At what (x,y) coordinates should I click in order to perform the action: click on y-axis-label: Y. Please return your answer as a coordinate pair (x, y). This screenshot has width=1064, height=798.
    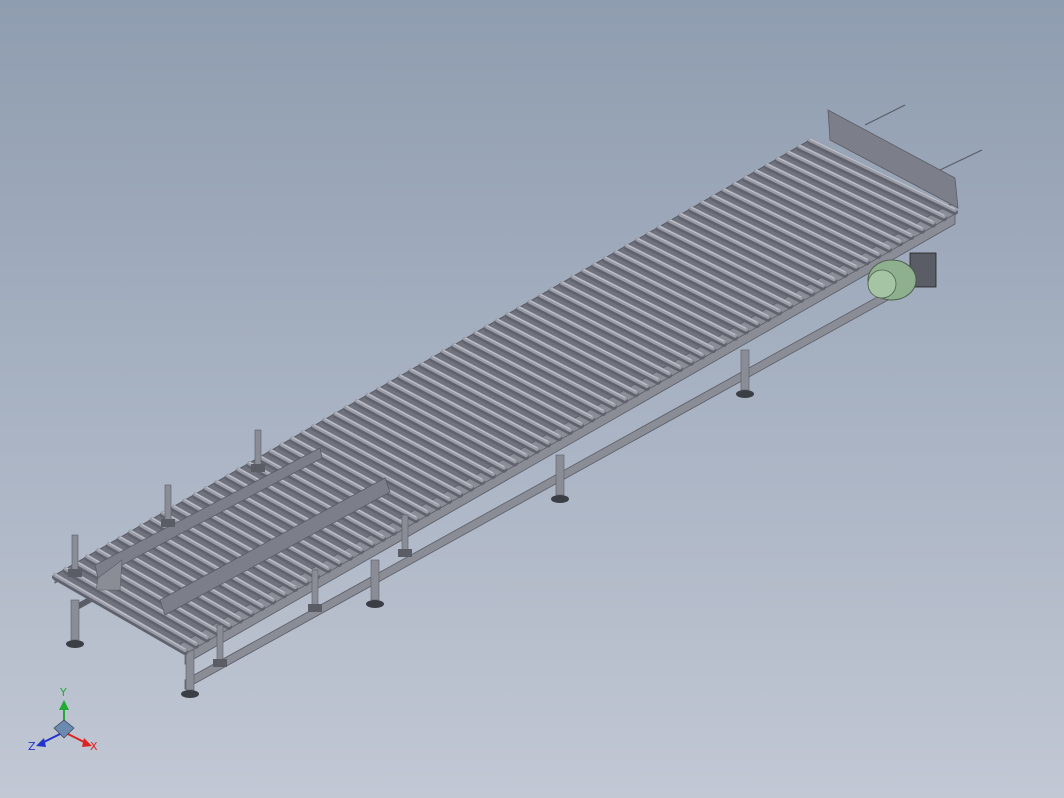
    Looking at the image, I should click on (63, 692).